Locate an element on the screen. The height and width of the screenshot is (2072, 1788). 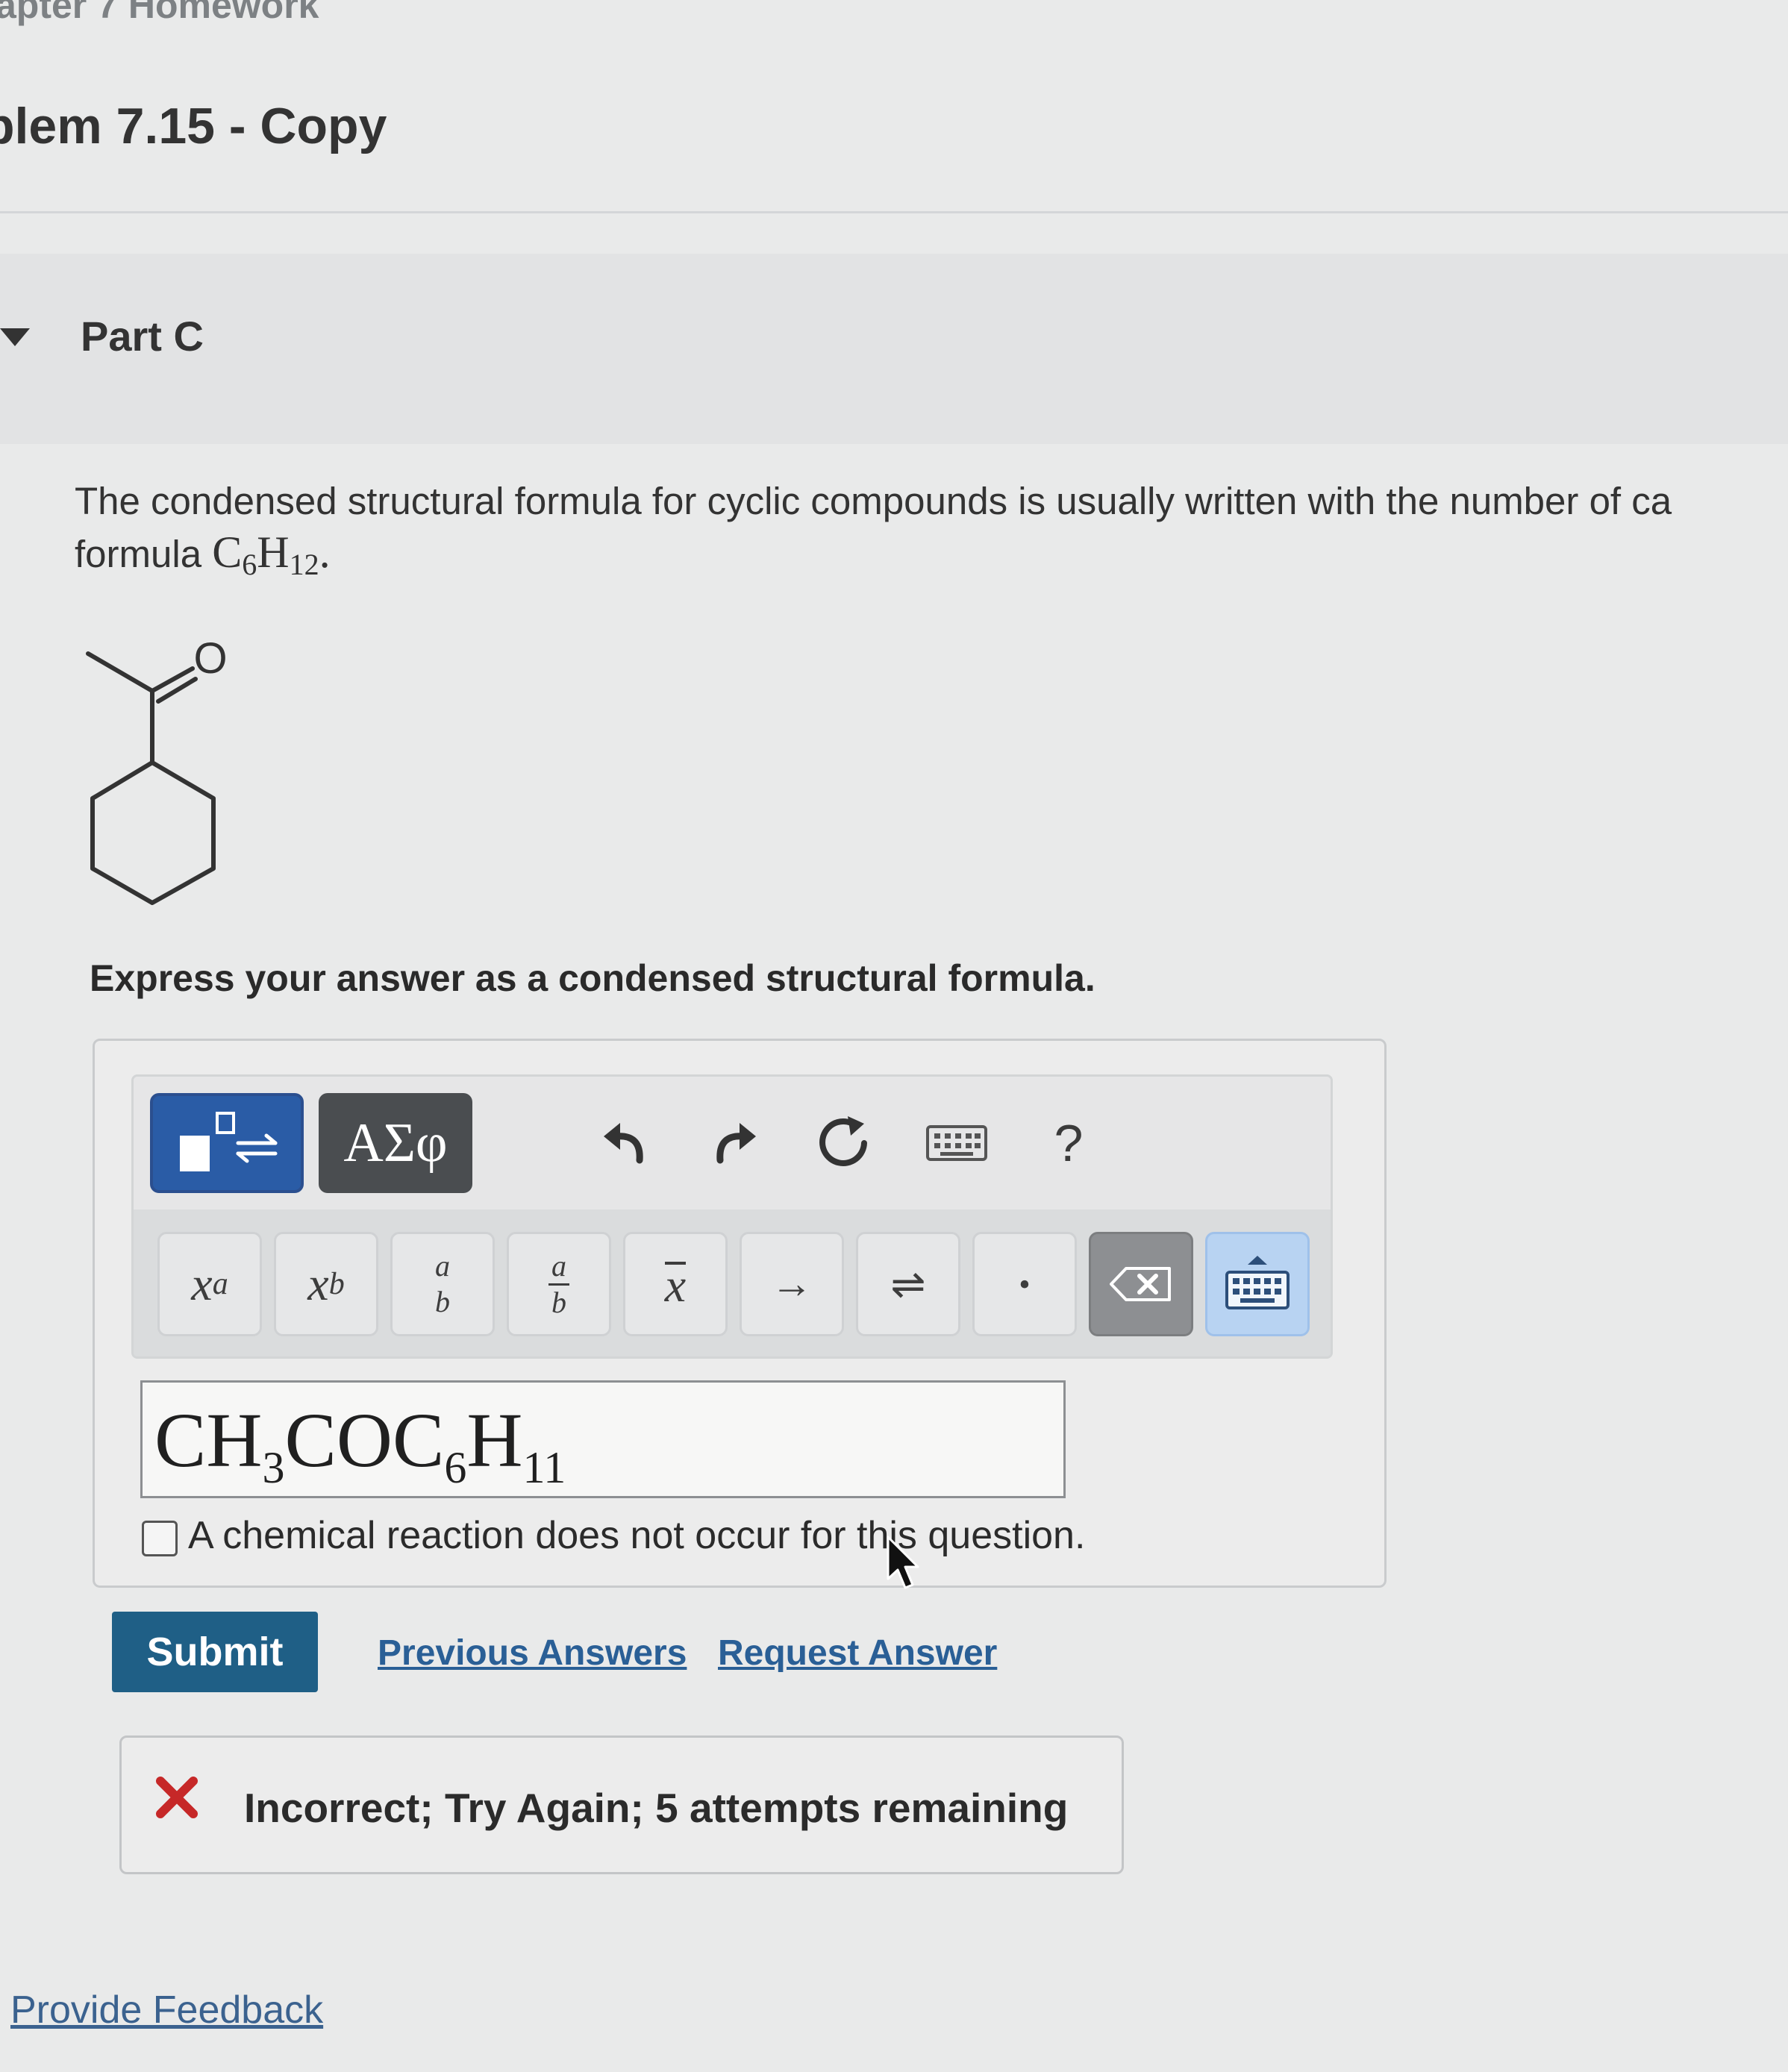
answer-part-ch: CH is located at coordinates (208, 1440).